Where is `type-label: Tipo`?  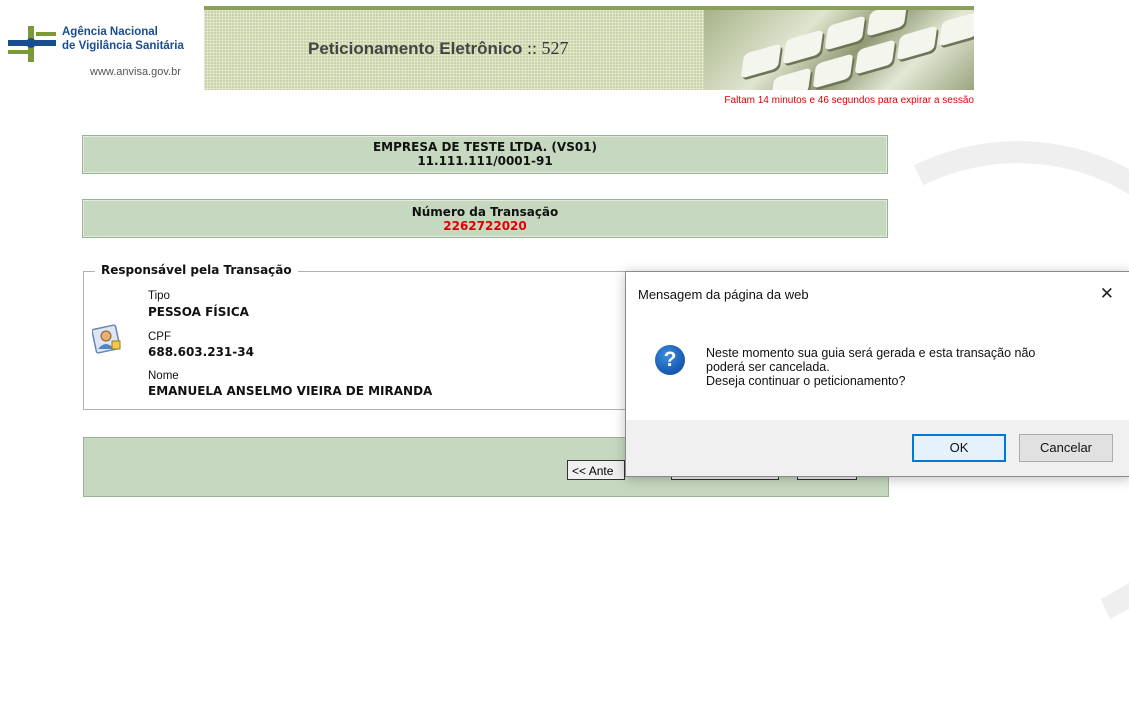
type-label: Tipo is located at coordinates (159, 296).